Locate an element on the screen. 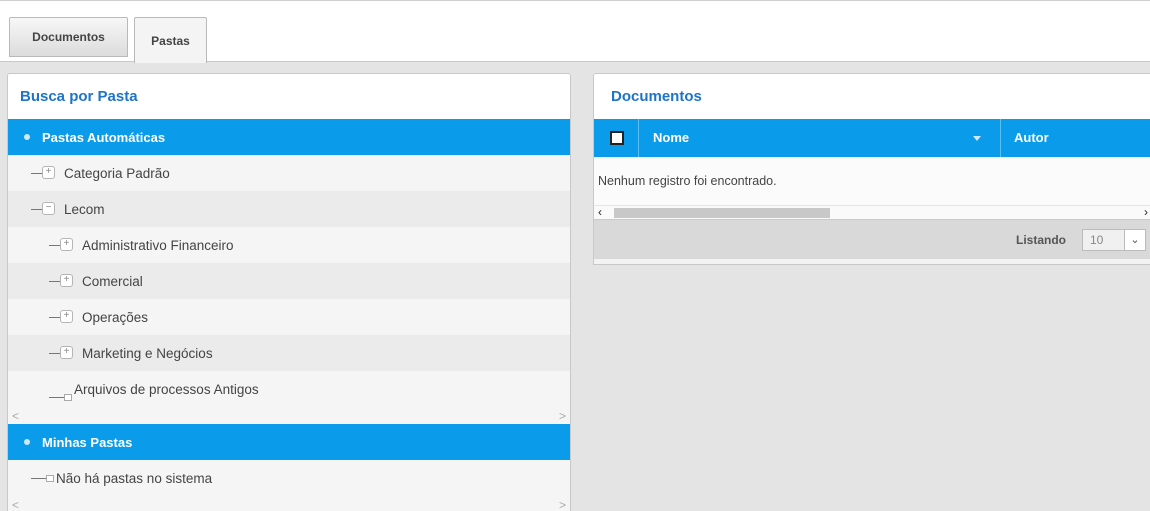 This screenshot has height=511, width=1150. tree-item-label: Marketing e Negócios is located at coordinates (147, 353).